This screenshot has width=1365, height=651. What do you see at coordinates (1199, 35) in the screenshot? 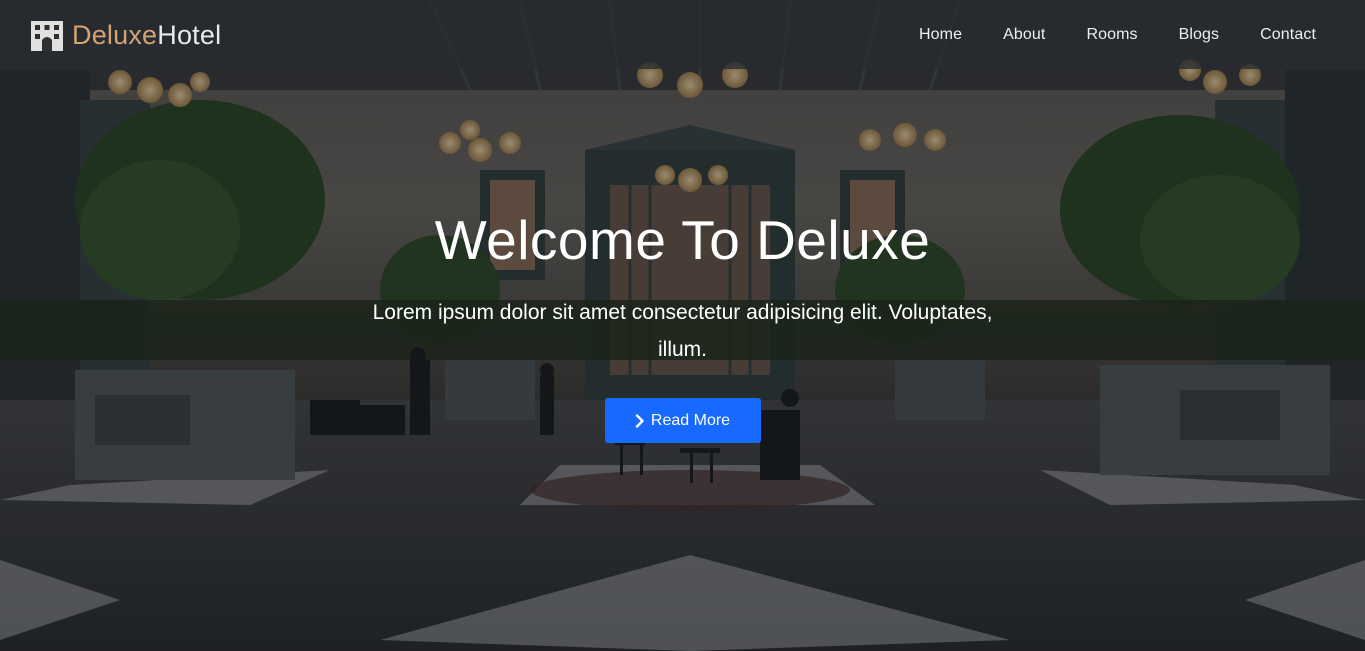
I see `nav-item-blogs: Blogs` at bounding box center [1199, 35].